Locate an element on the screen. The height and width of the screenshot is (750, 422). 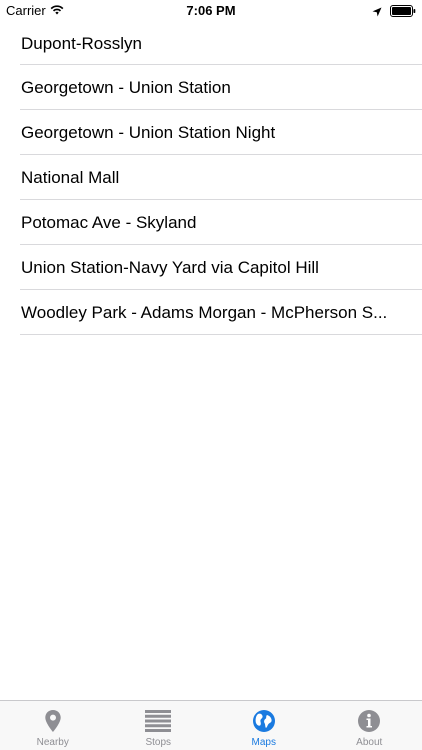
map-name: Dupont-Rosslyn is located at coordinates (81, 43).